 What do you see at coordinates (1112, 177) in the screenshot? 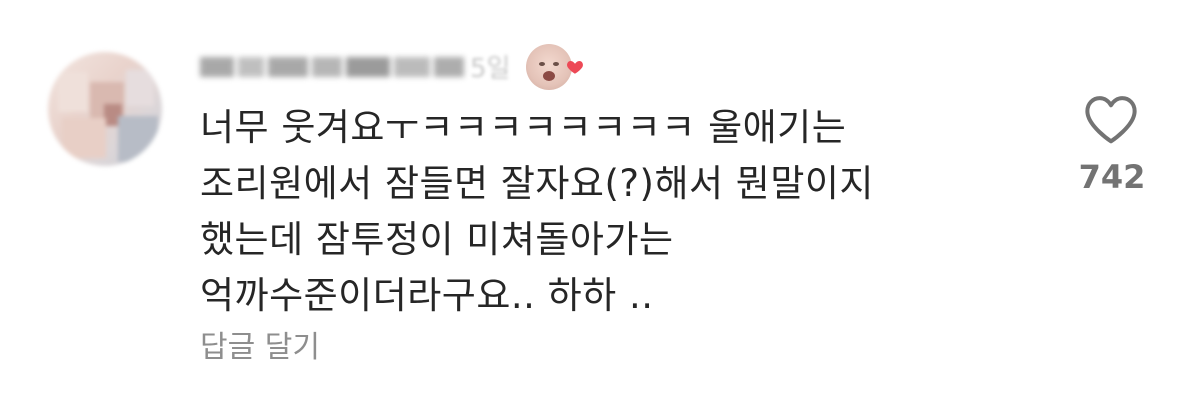
I see `like-count: 742` at bounding box center [1112, 177].